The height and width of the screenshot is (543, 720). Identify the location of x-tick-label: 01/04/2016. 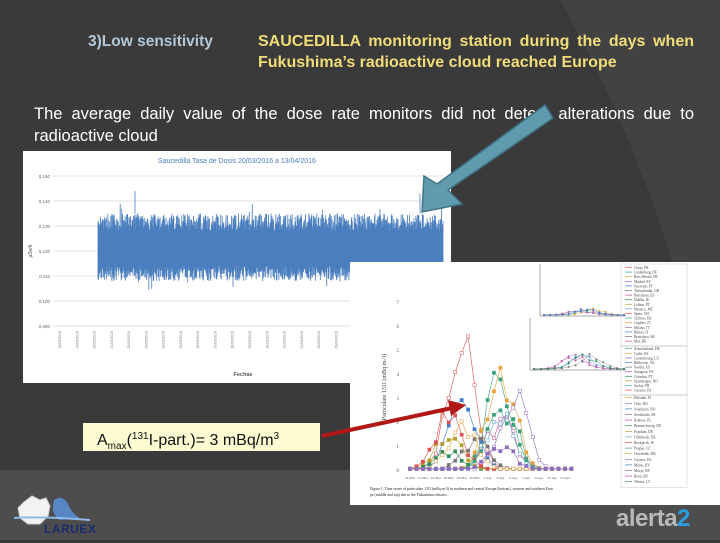
(302, 340).